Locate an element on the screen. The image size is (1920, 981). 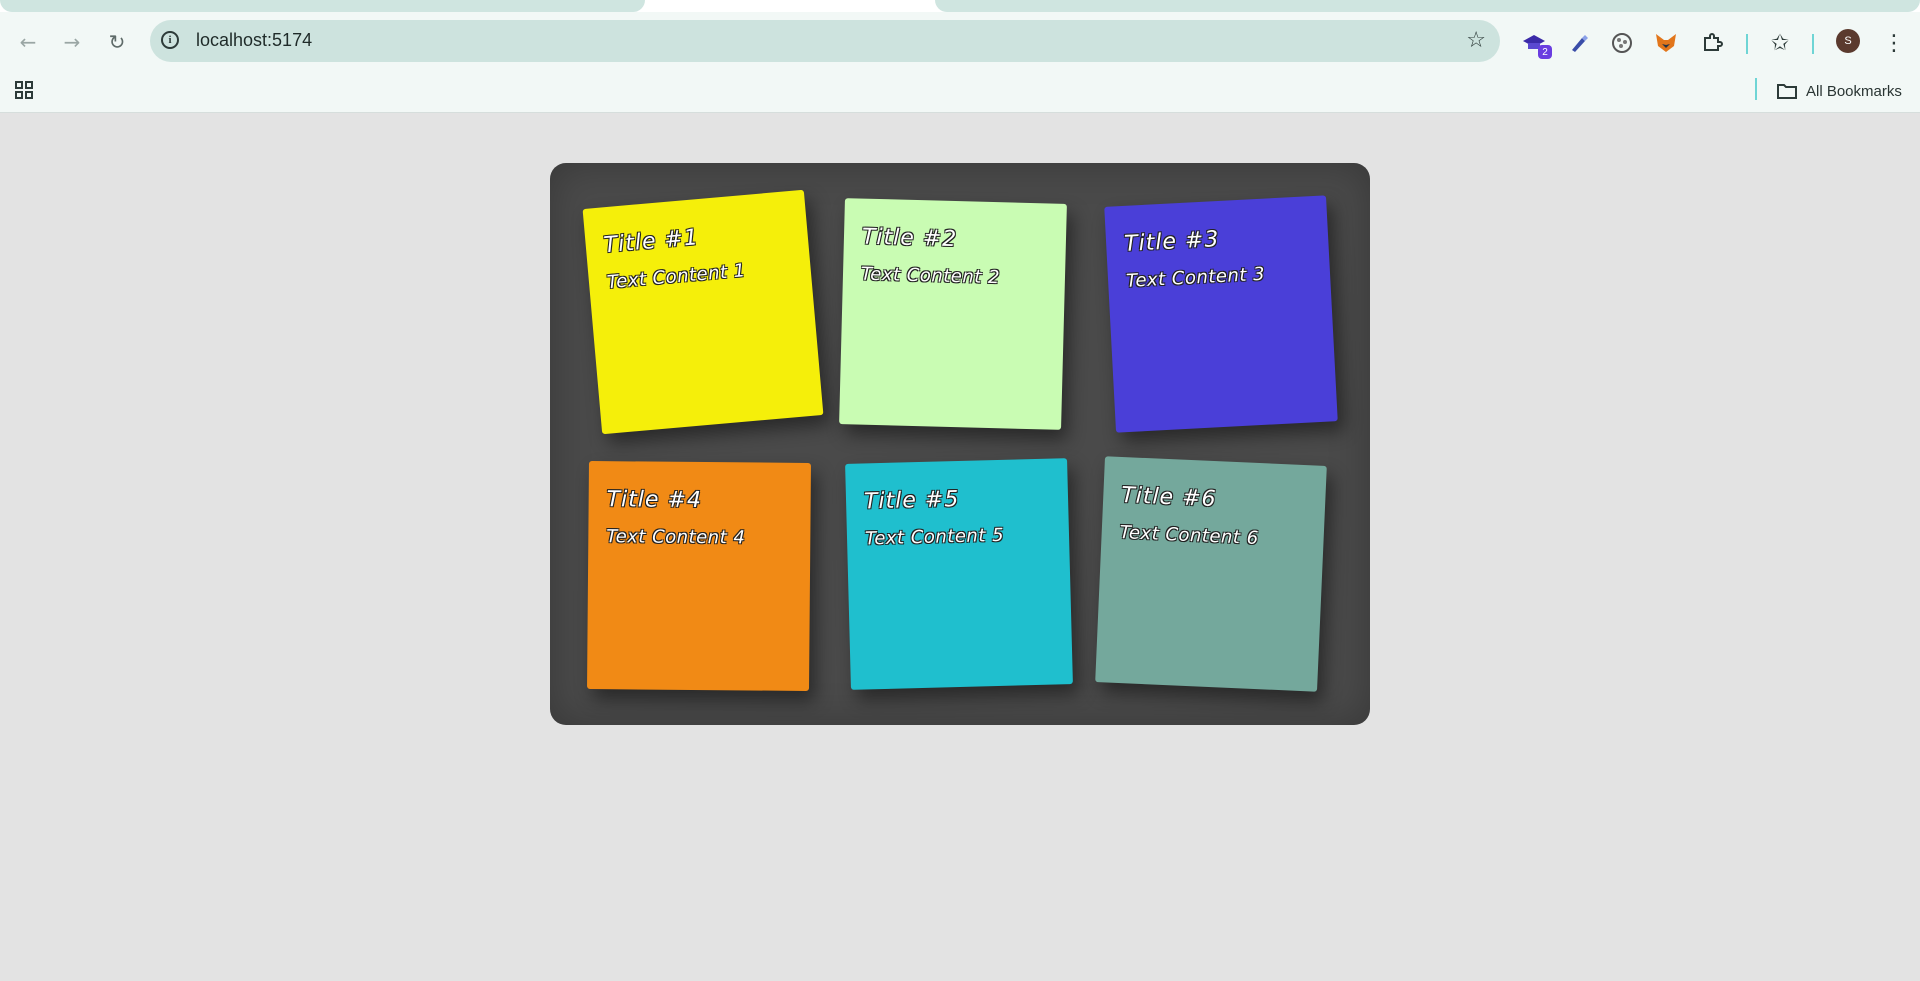
extension-fox-icon is located at coordinates (1666, 43).